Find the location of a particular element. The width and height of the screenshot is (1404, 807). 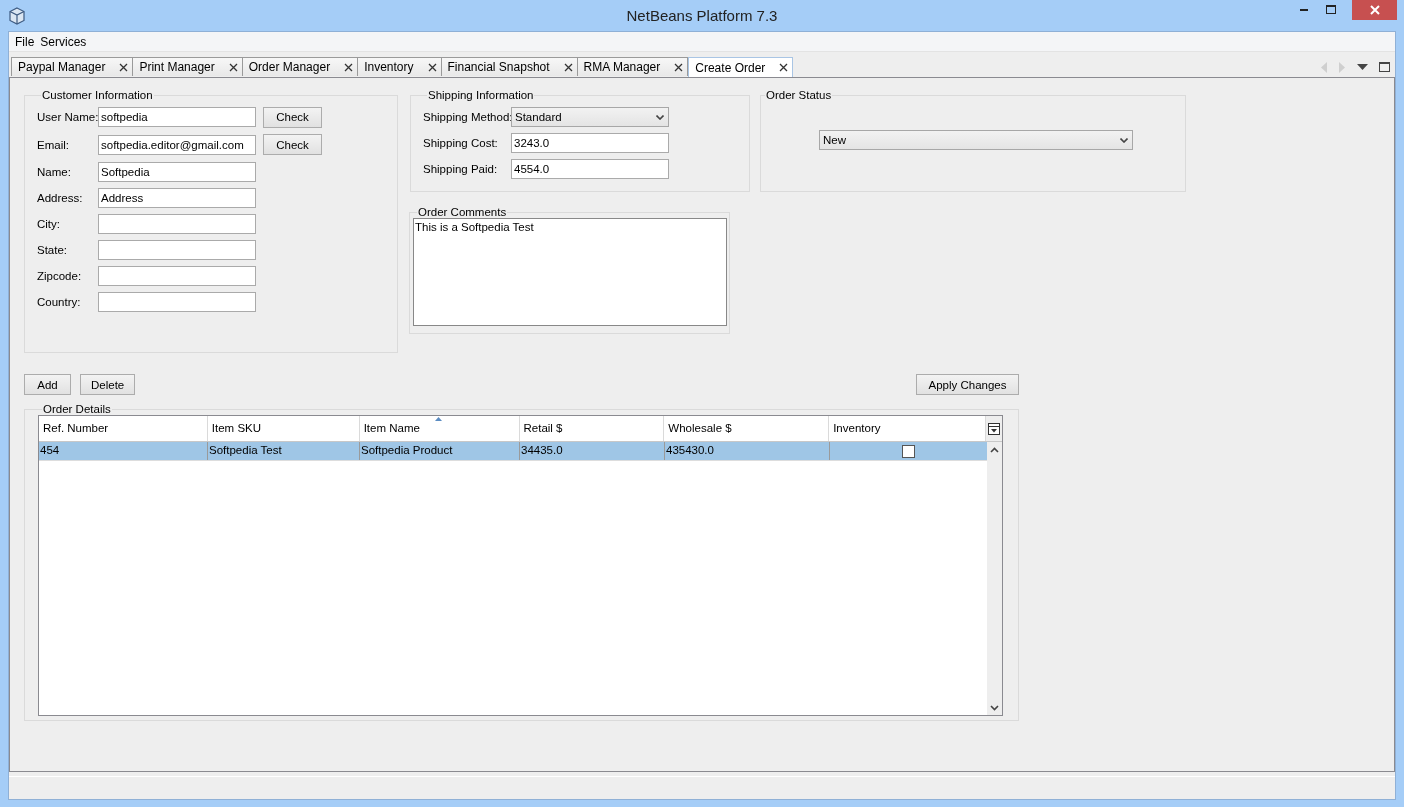

scrollbar is located at coordinates (994, 578).